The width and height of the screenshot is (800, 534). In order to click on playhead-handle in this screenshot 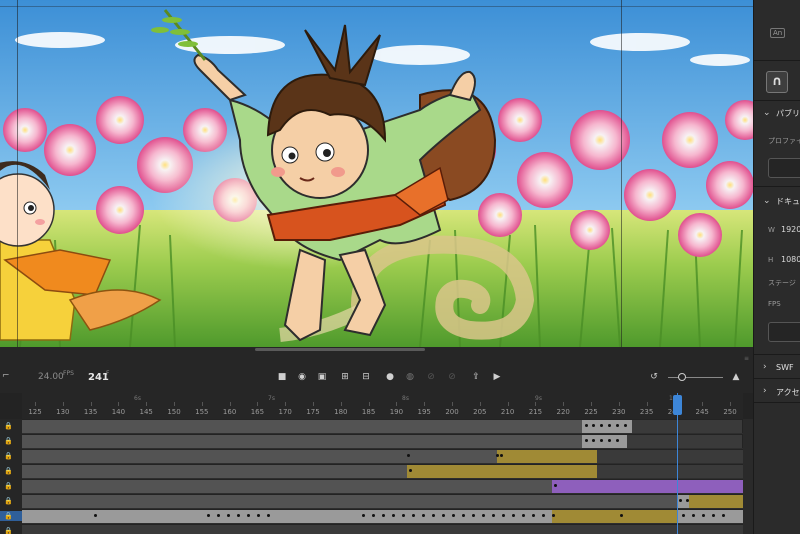, I will do `click(677, 405)`.